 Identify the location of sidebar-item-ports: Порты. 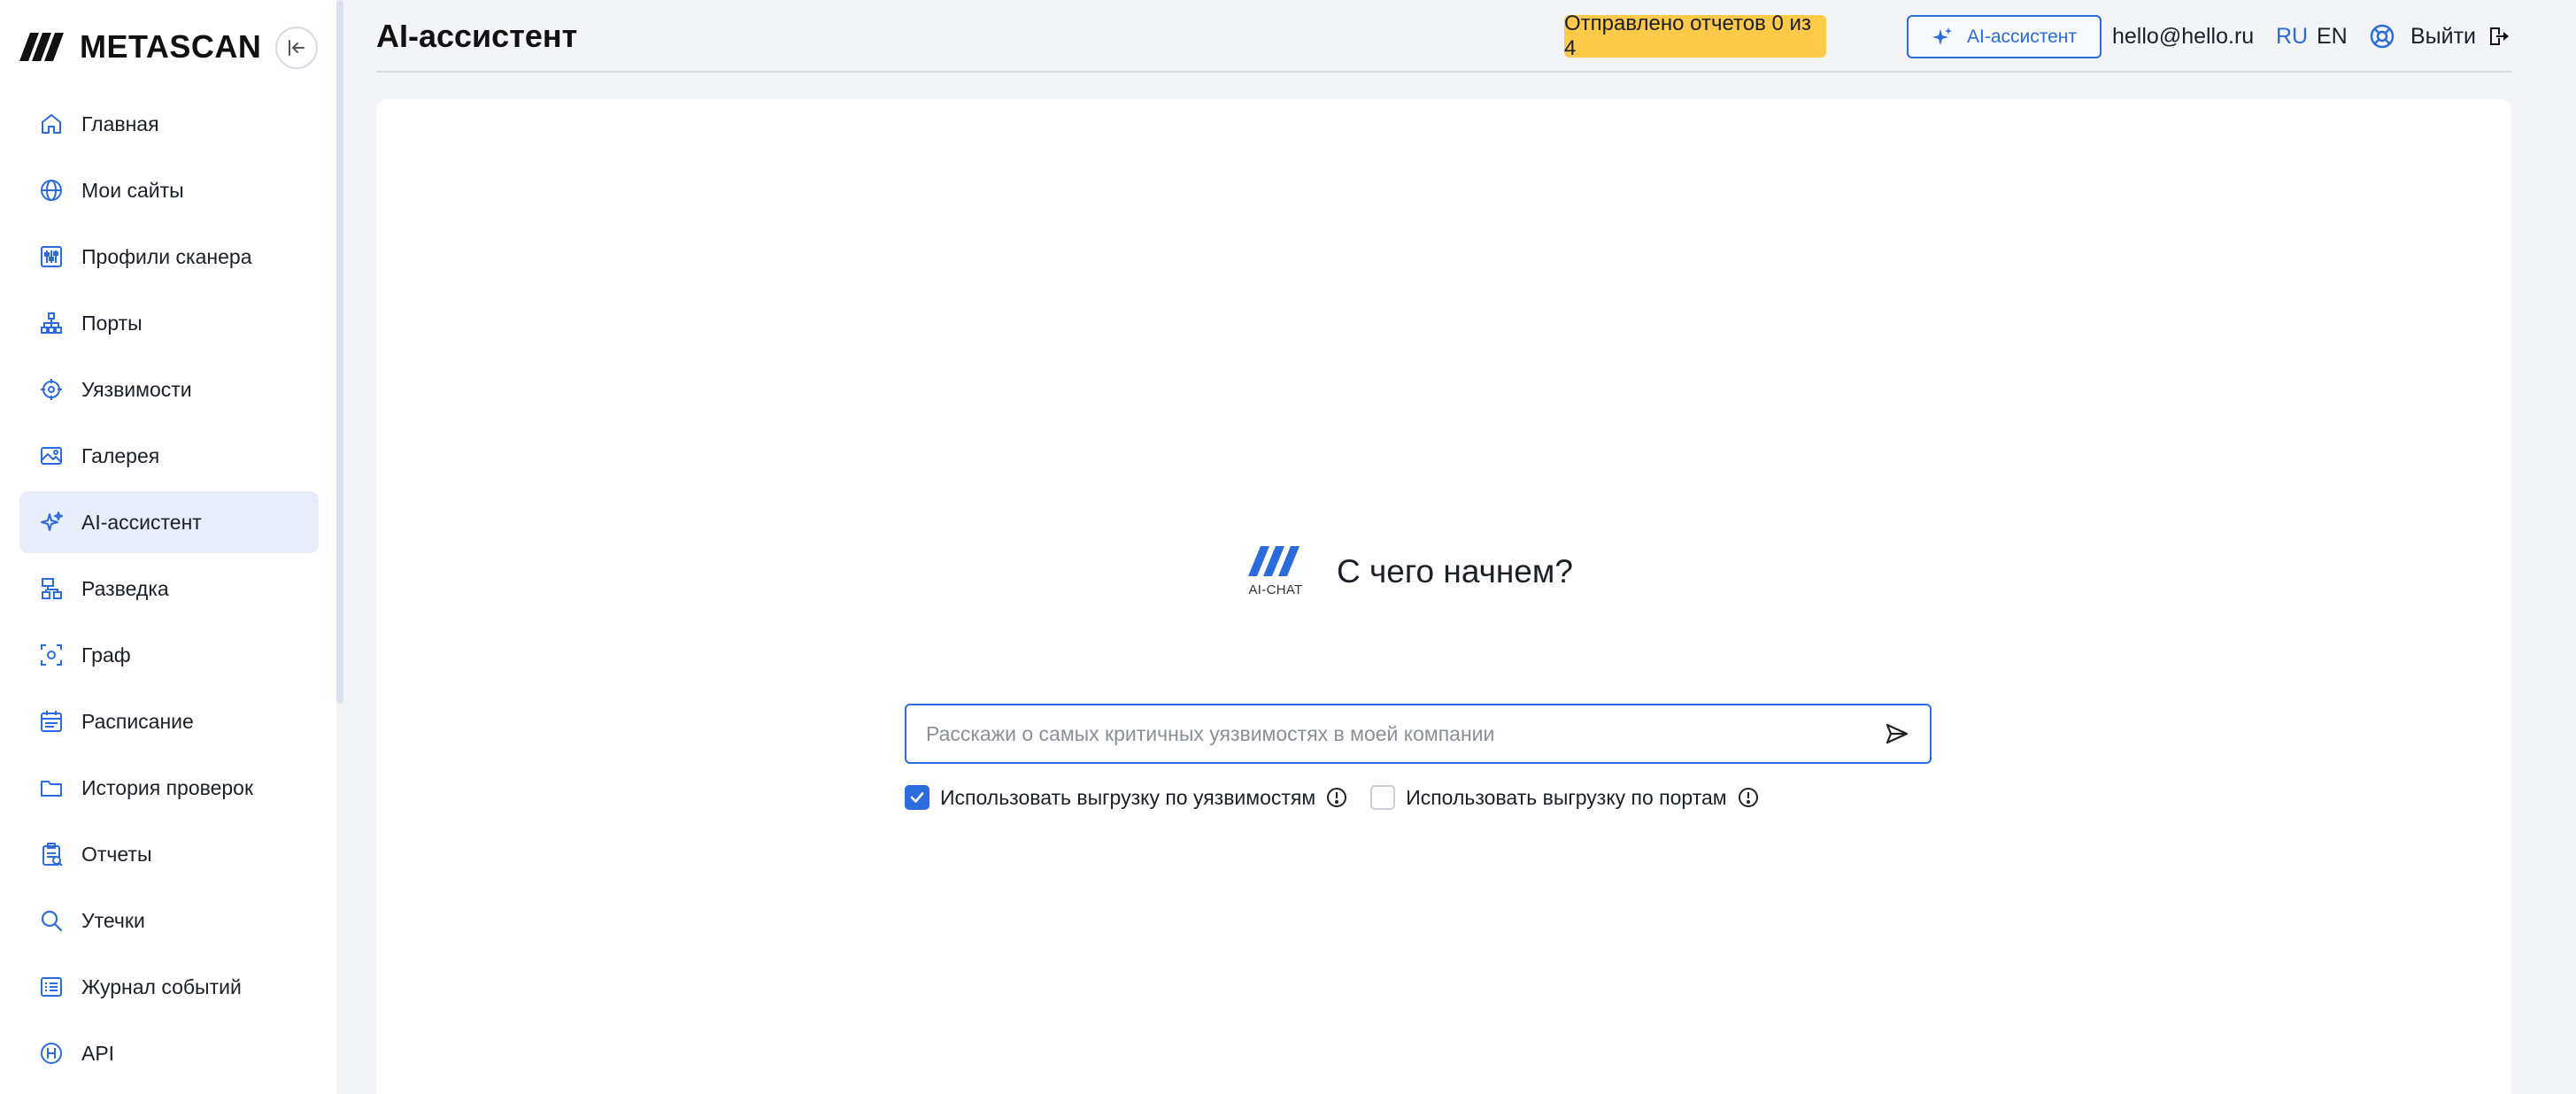
(169, 323).